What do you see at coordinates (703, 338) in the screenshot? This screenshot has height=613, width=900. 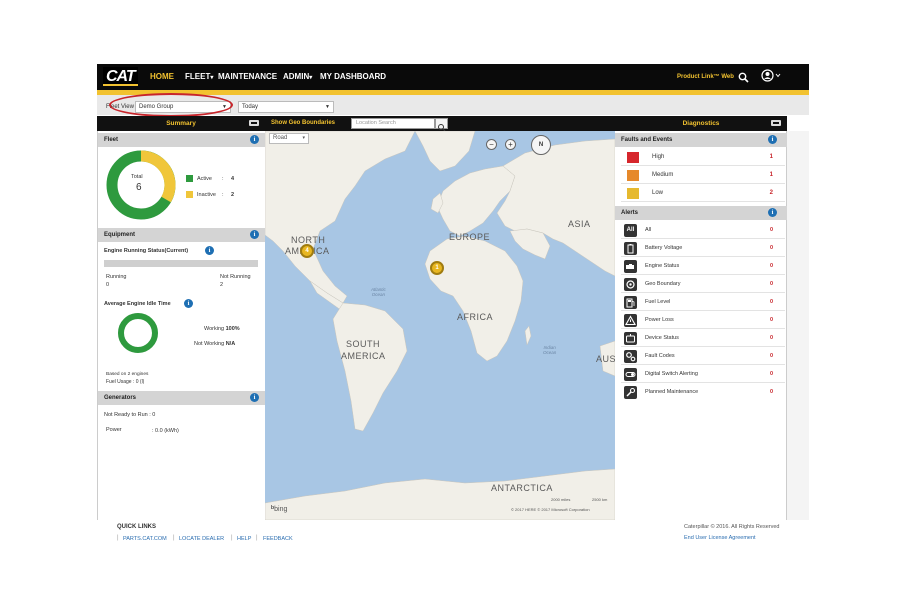 I see `alert-row-device-status: Device Status 0` at bounding box center [703, 338].